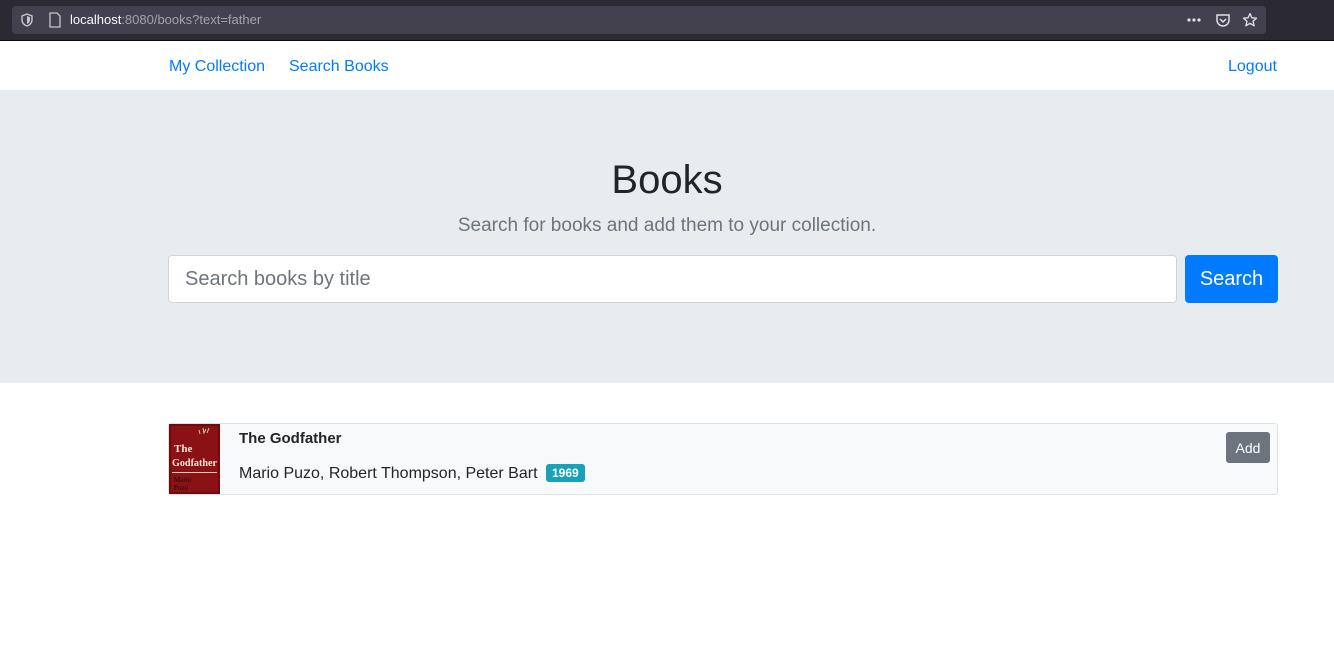  What do you see at coordinates (667, 65) in the screenshot?
I see `top-navbar: My Collection Search Books Logout` at bounding box center [667, 65].